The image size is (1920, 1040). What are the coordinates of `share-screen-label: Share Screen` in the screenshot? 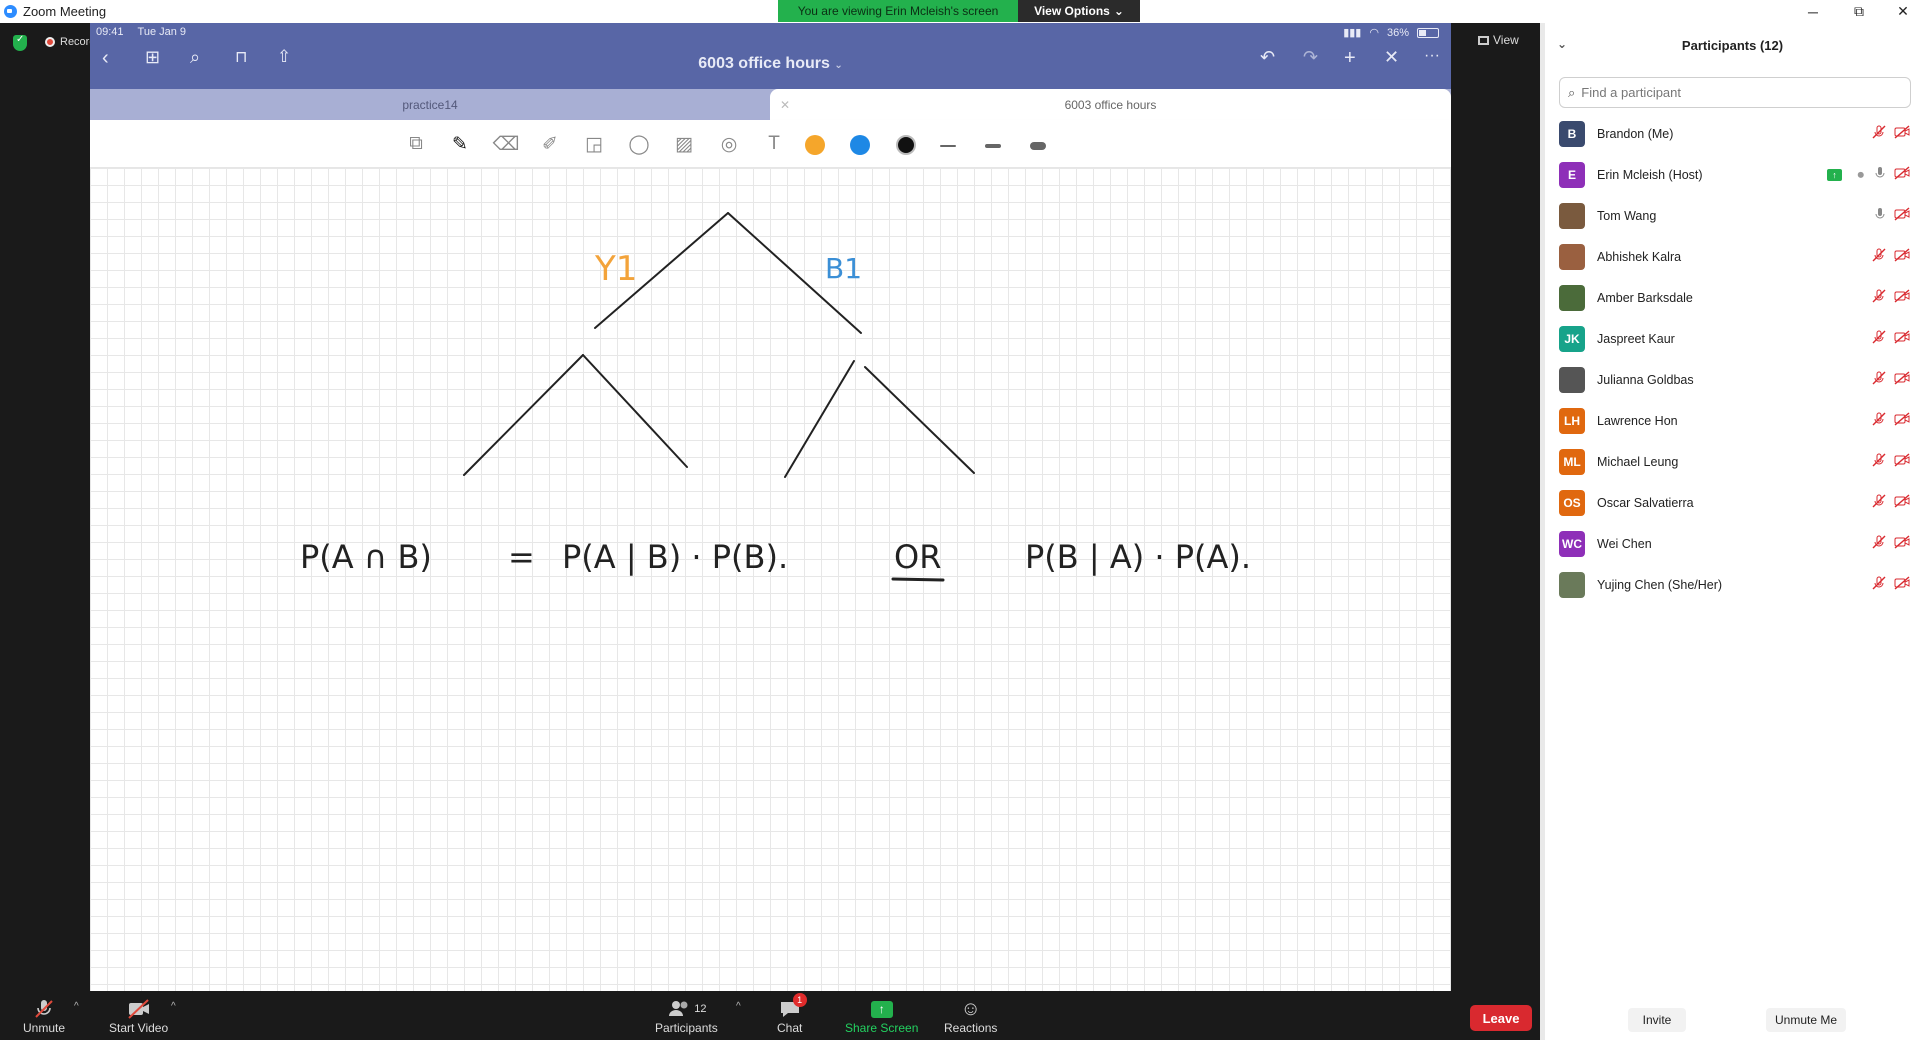 It's located at (882, 1028).